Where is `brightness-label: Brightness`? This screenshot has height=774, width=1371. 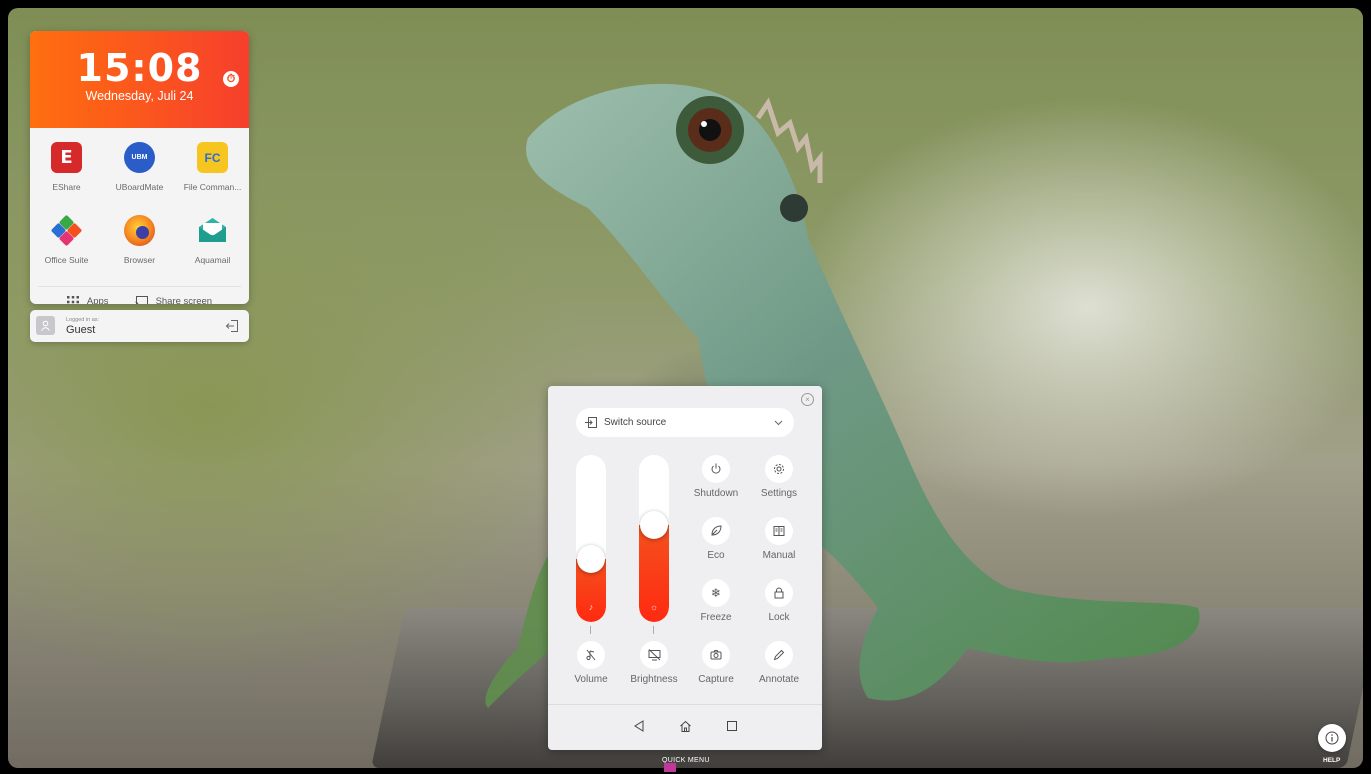 brightness-label: Brightness is located at coordinates (654, 679).